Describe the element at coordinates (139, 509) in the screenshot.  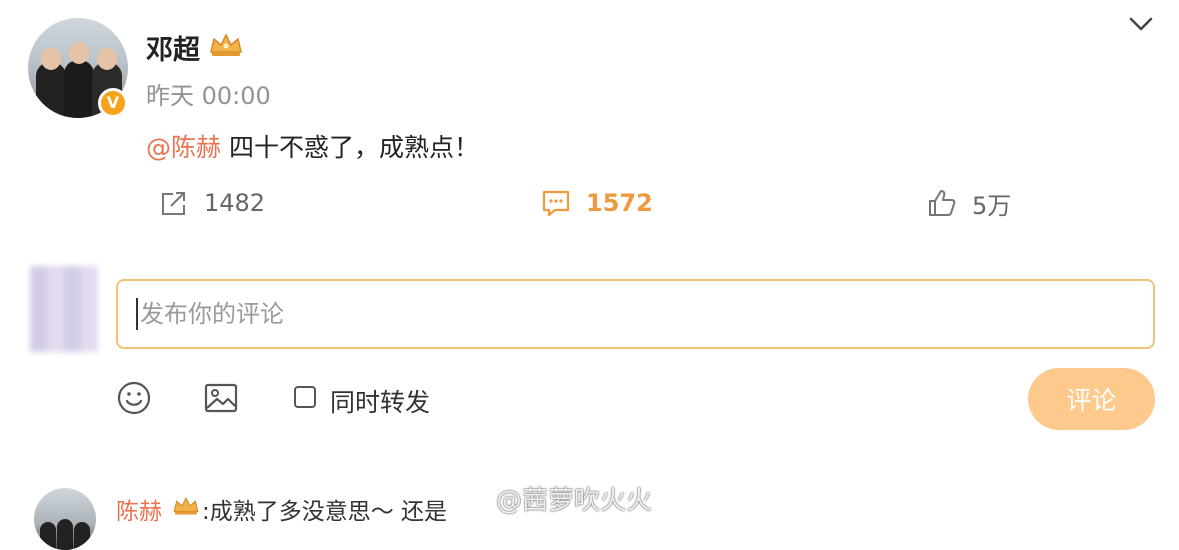
I see `reply-author-name: 陈赫` at that location.